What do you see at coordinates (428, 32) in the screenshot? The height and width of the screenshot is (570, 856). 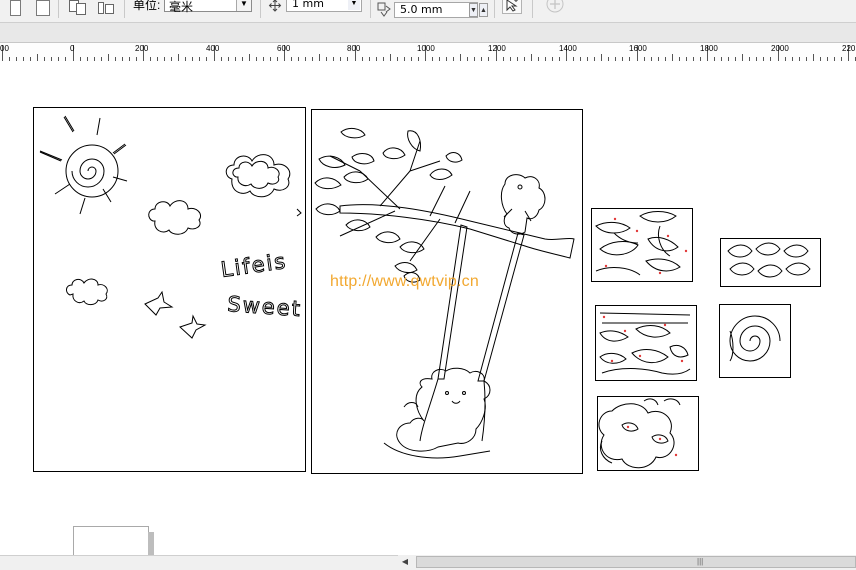 I see `ruler-band` at bounding box center [428, 32].